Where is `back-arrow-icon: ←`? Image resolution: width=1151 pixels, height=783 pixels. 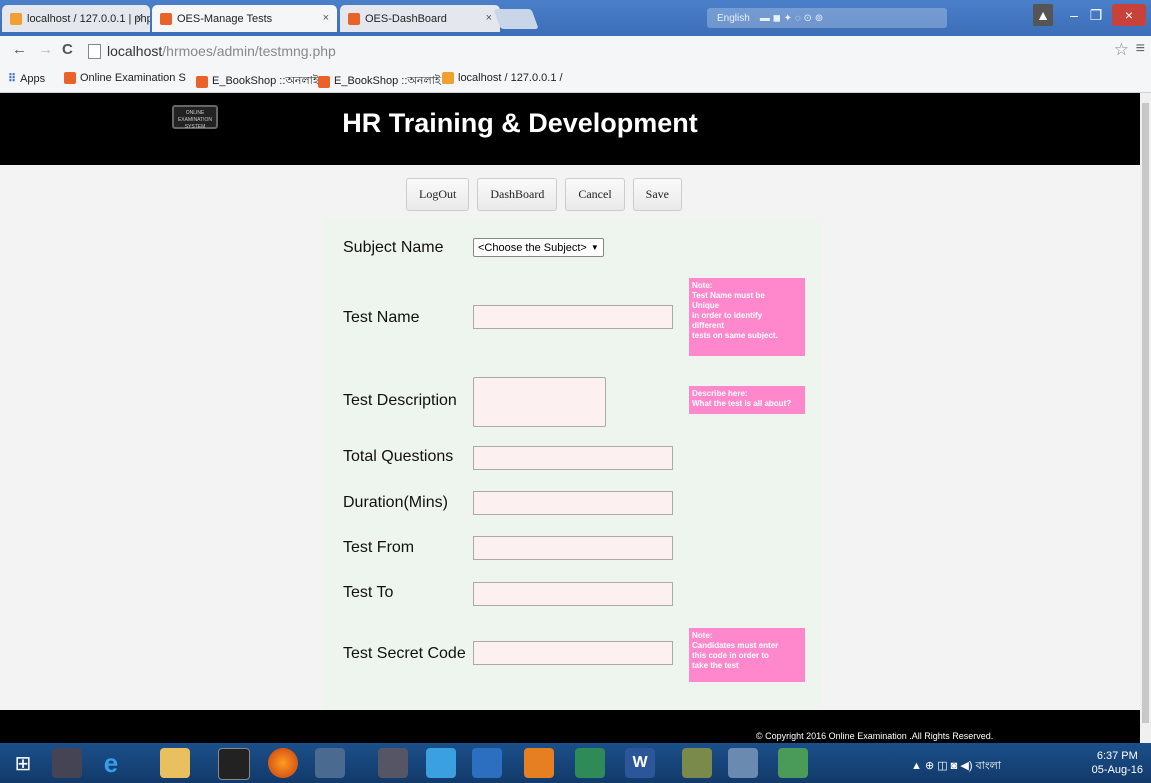
back-arrow-icon: ← is located at coordinates (19, 49).